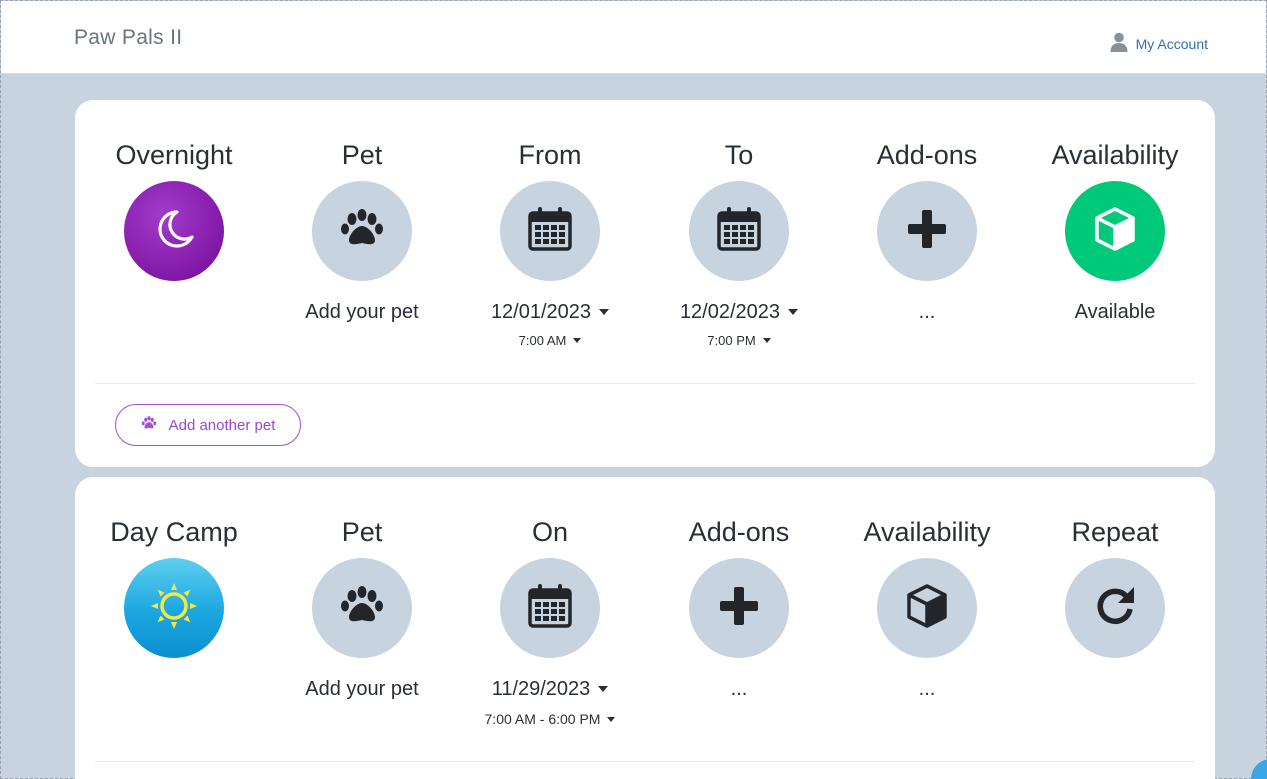  I want to click on column-title: Overnight, so click(174, 155).